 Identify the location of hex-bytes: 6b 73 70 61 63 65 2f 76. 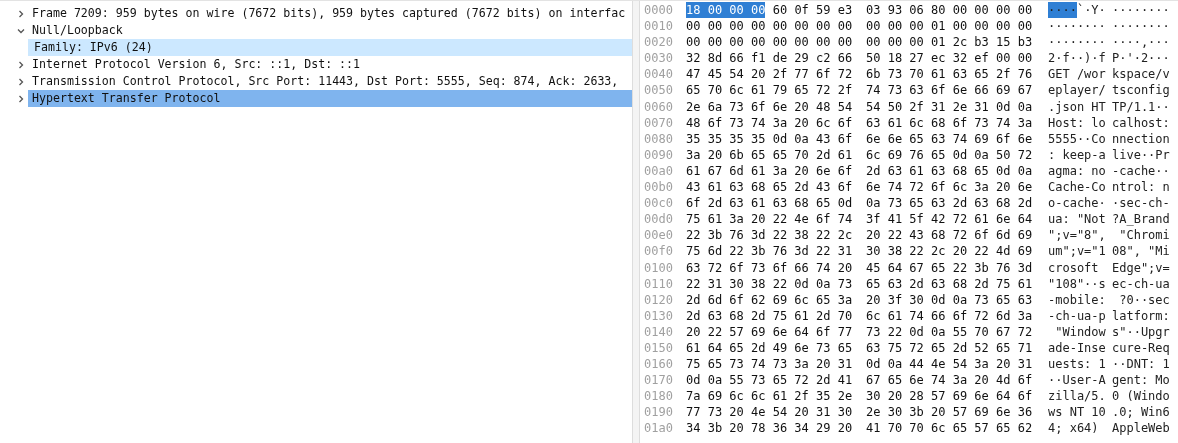
(949, 74).